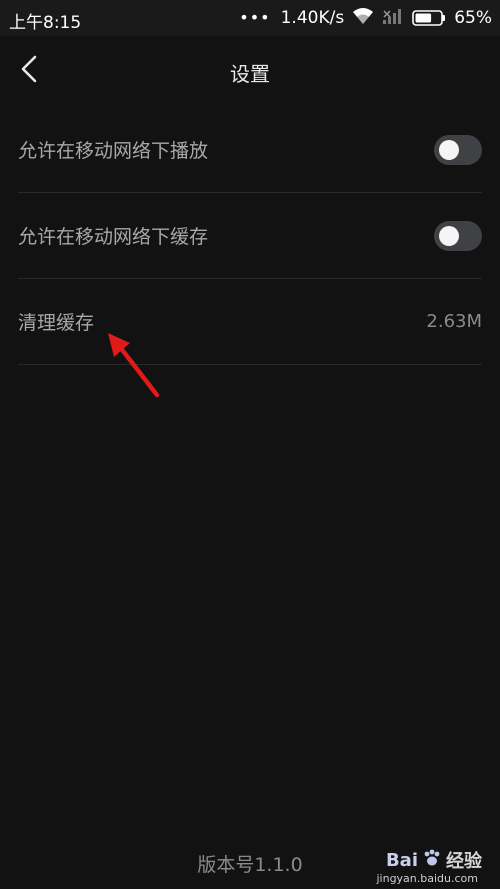  I want to click on setting-row-play-mobile: 允许在移动网络下播放, so click(250, 150).